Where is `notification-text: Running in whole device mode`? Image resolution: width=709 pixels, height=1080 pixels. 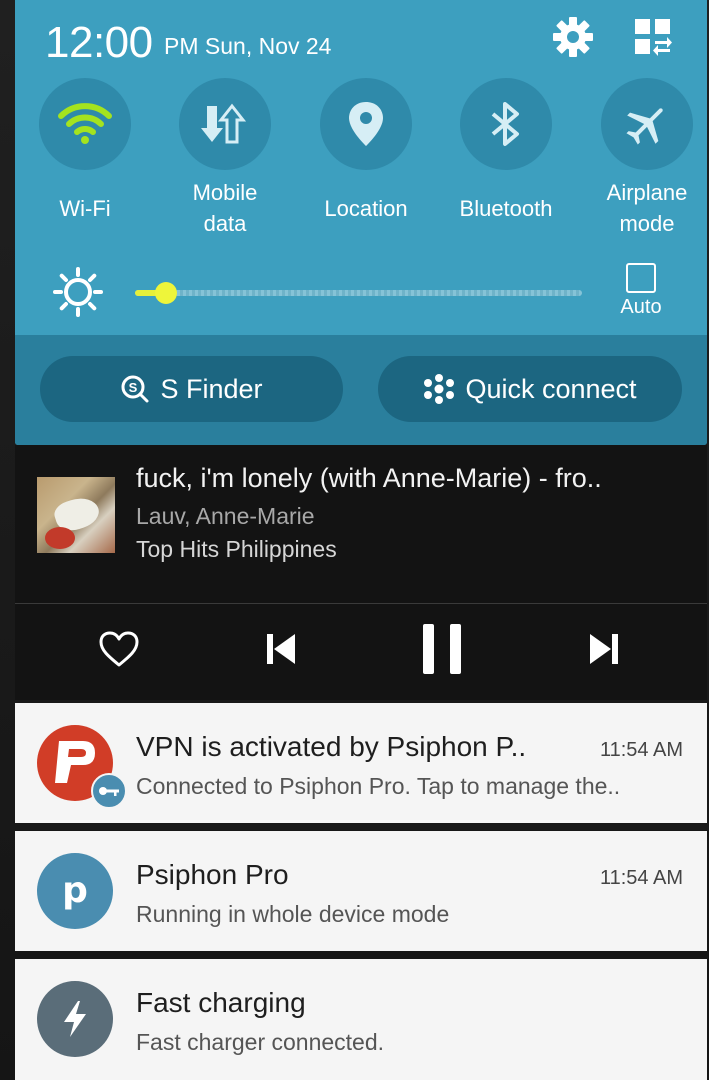 notification-text: Running in whole device mode is located at coordinates (293, 914).